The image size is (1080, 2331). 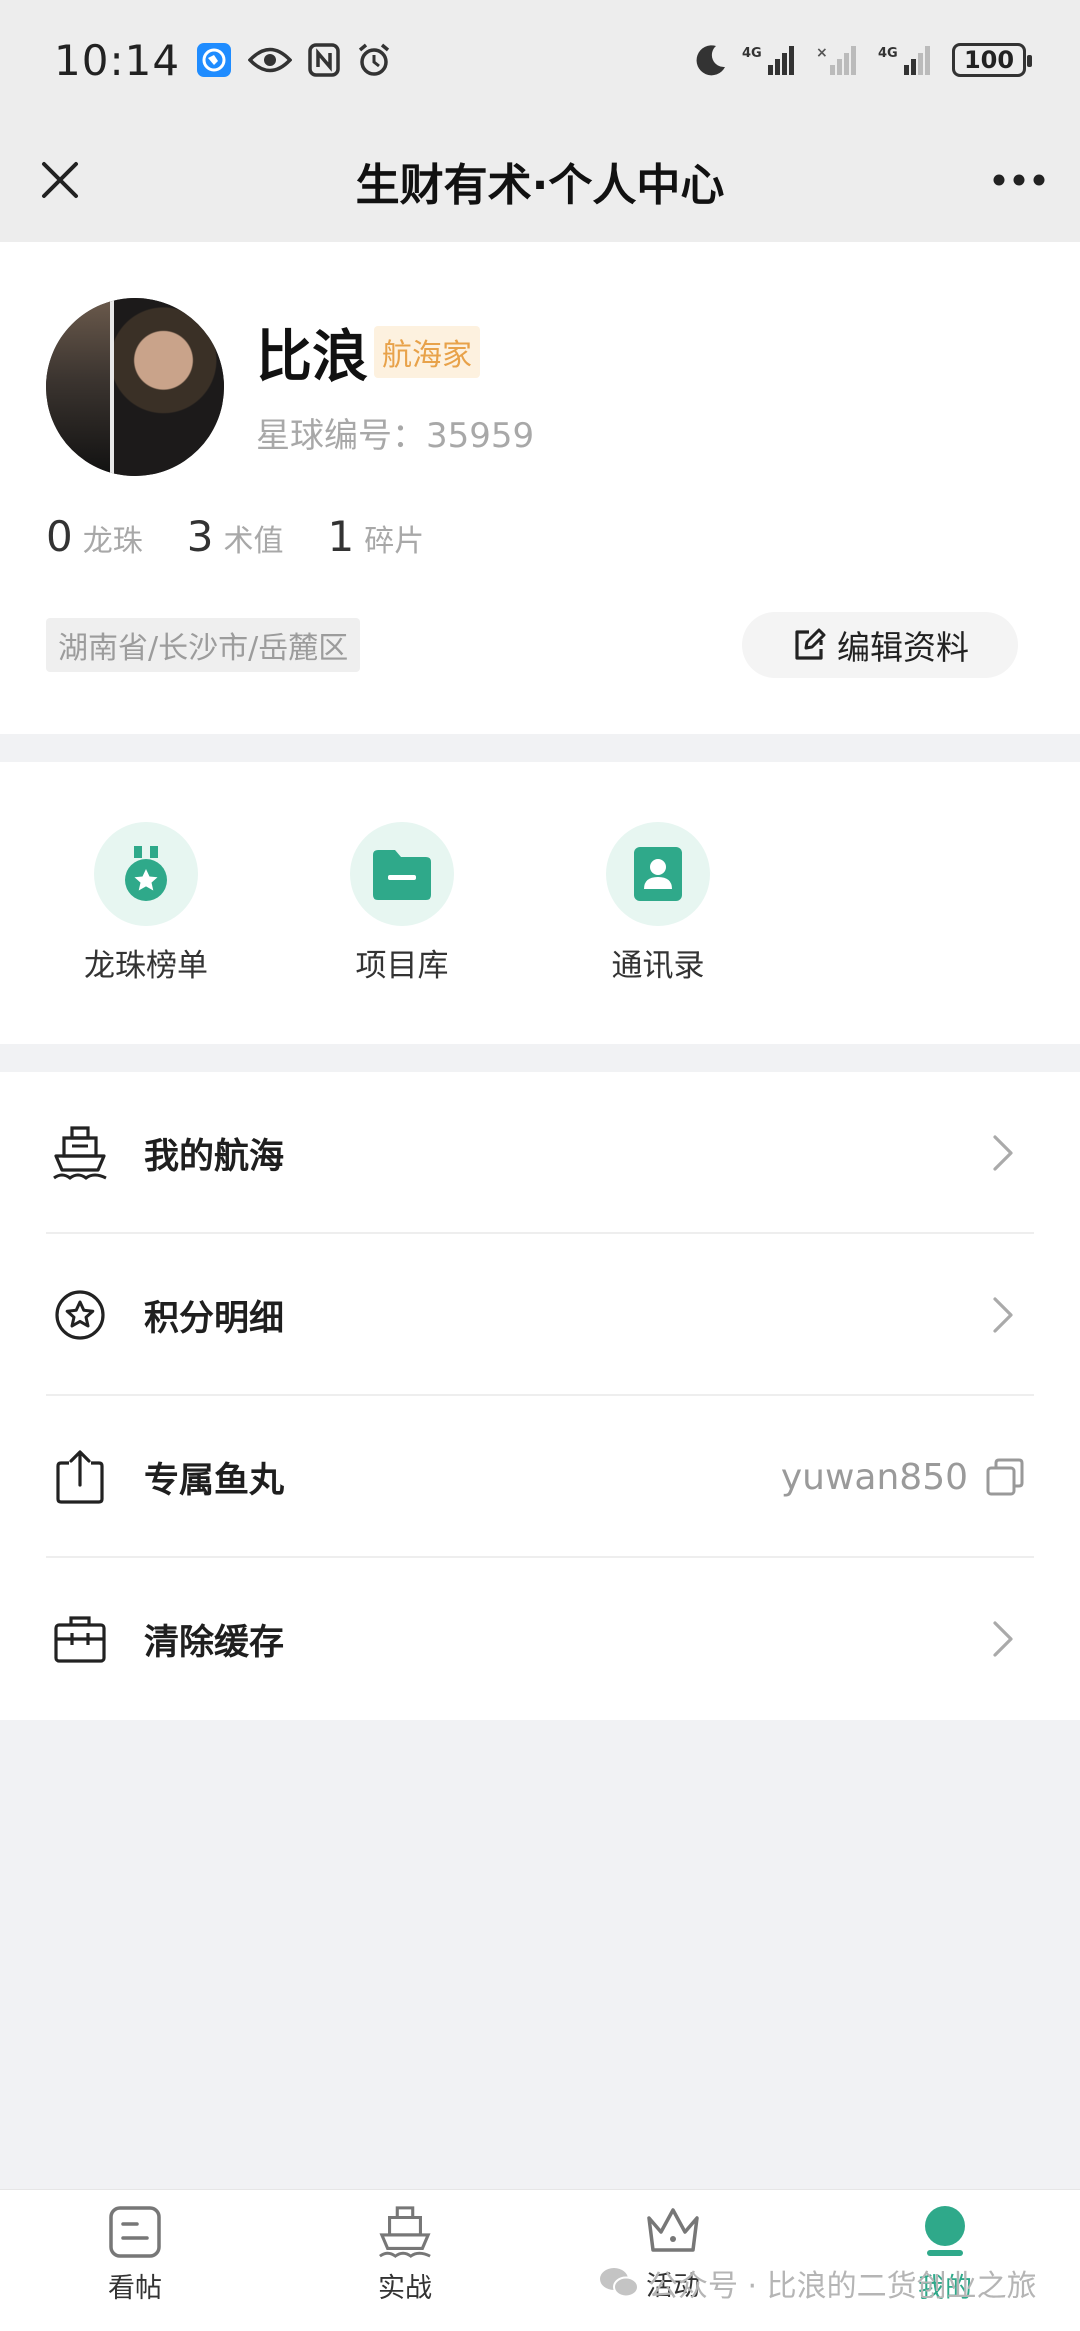 I want to click on watermark: 公众号 · 比浪的二货创业之旅, so click(x=817, y=2283).